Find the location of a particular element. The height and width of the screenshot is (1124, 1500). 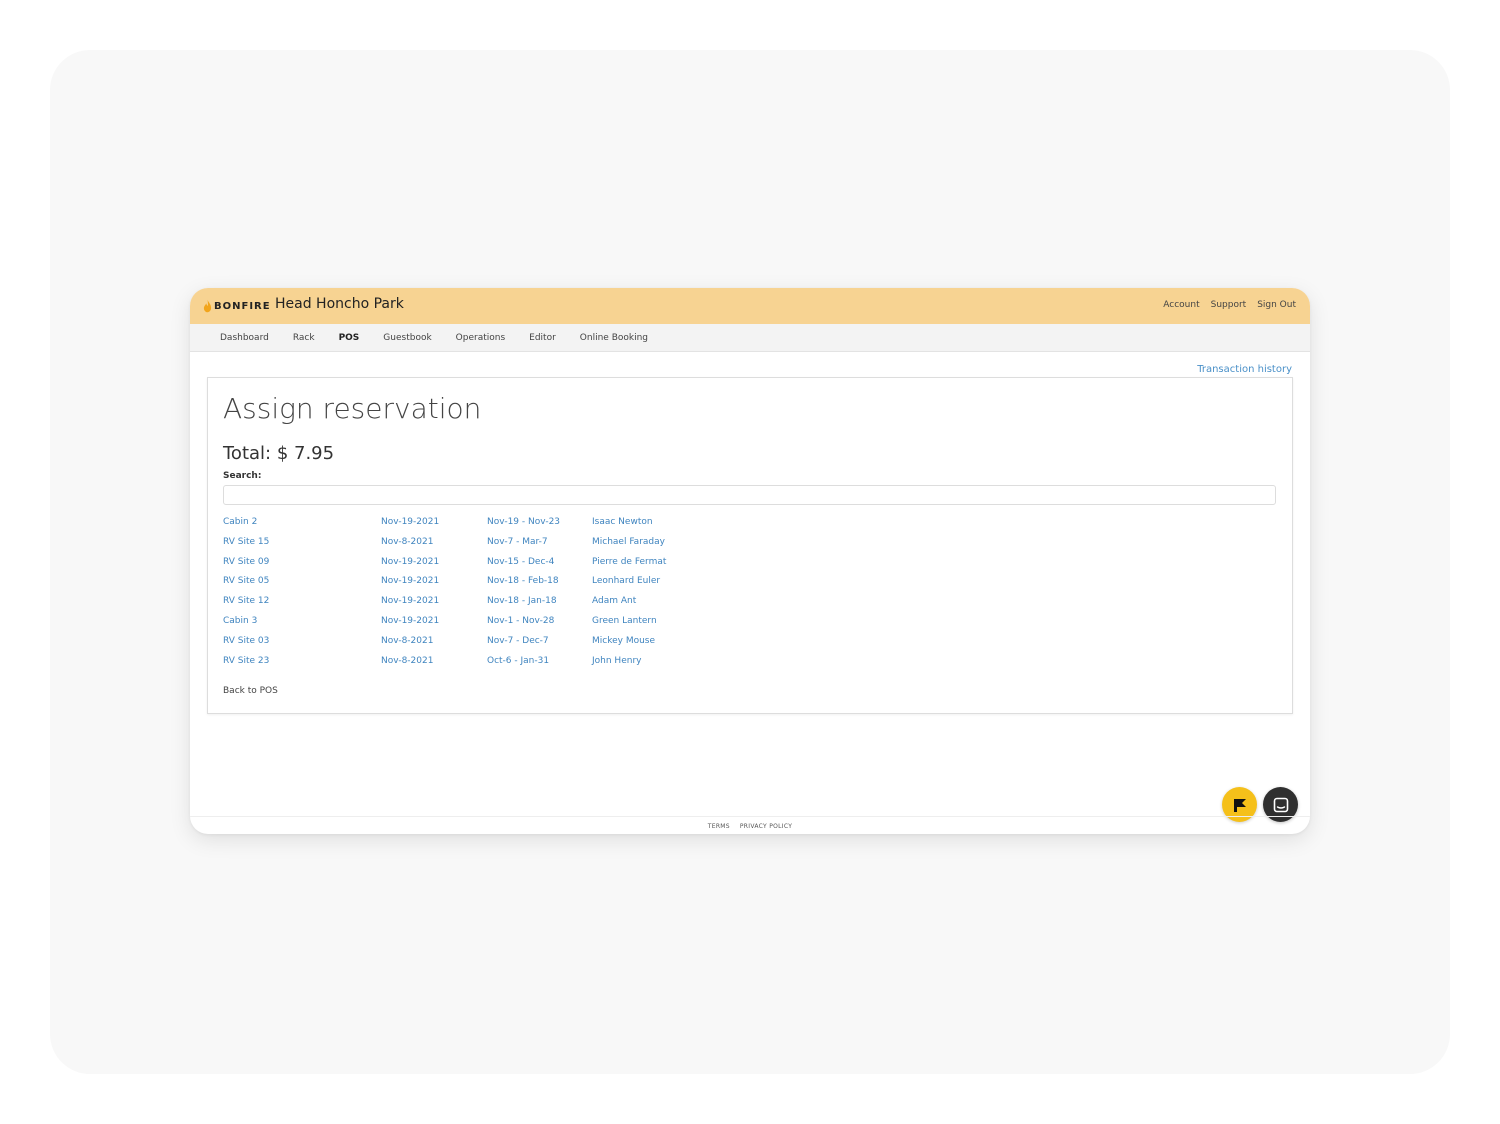

reservation-range: Oct-6 - Jan-31 is located at coordinates (518, 661).